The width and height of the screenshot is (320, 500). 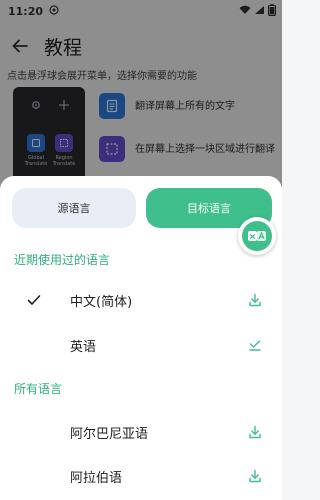 What do you see at coordinates (62, 260) in the screenshot?
I see `recent-languages-header: 近期使用过的语言` at bounding box center [62, 260].